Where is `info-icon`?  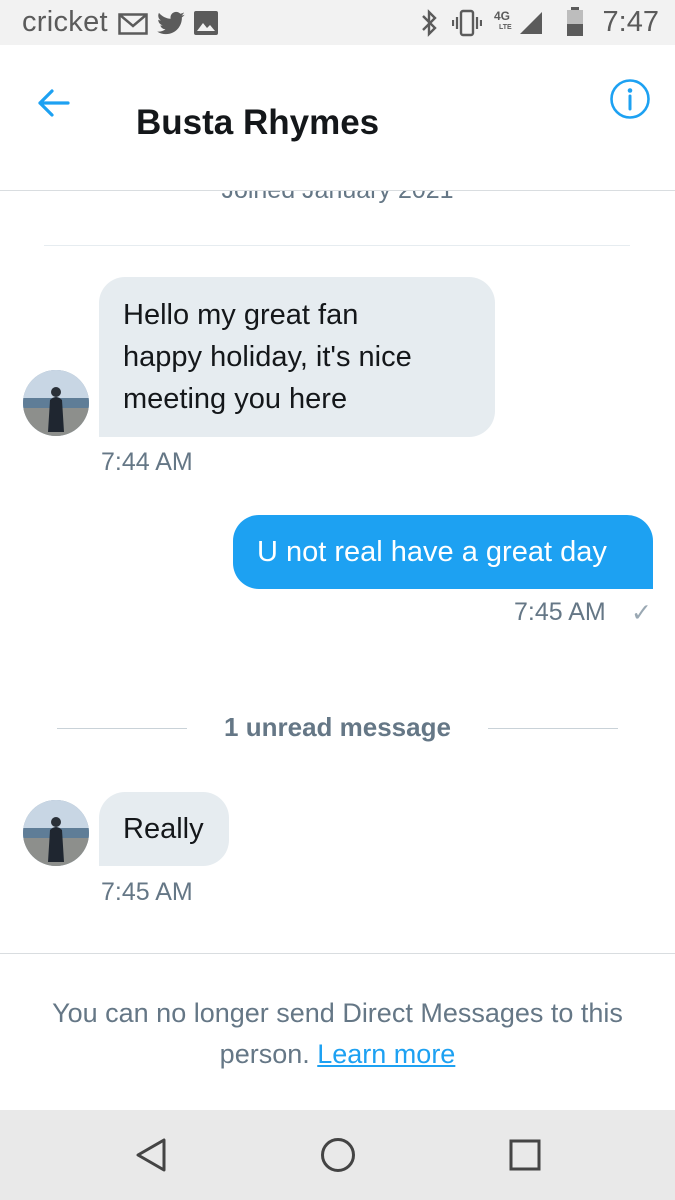 info-icon is located at coordinates (630, 99).